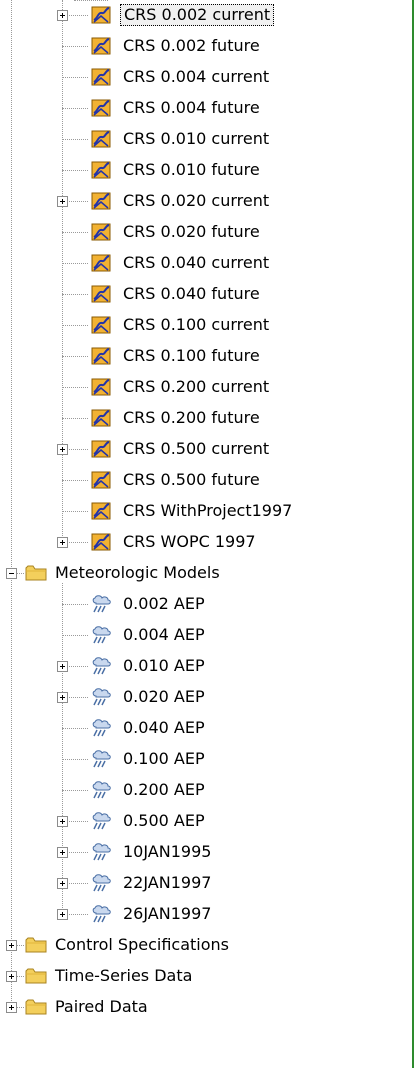 Image resolution: width=417 pixels, height=1068 pixels. Describe the element at coordinates (191, 170) in the screenshot. I see `basin-model-item-label: CRS 0.010 future` at that location.